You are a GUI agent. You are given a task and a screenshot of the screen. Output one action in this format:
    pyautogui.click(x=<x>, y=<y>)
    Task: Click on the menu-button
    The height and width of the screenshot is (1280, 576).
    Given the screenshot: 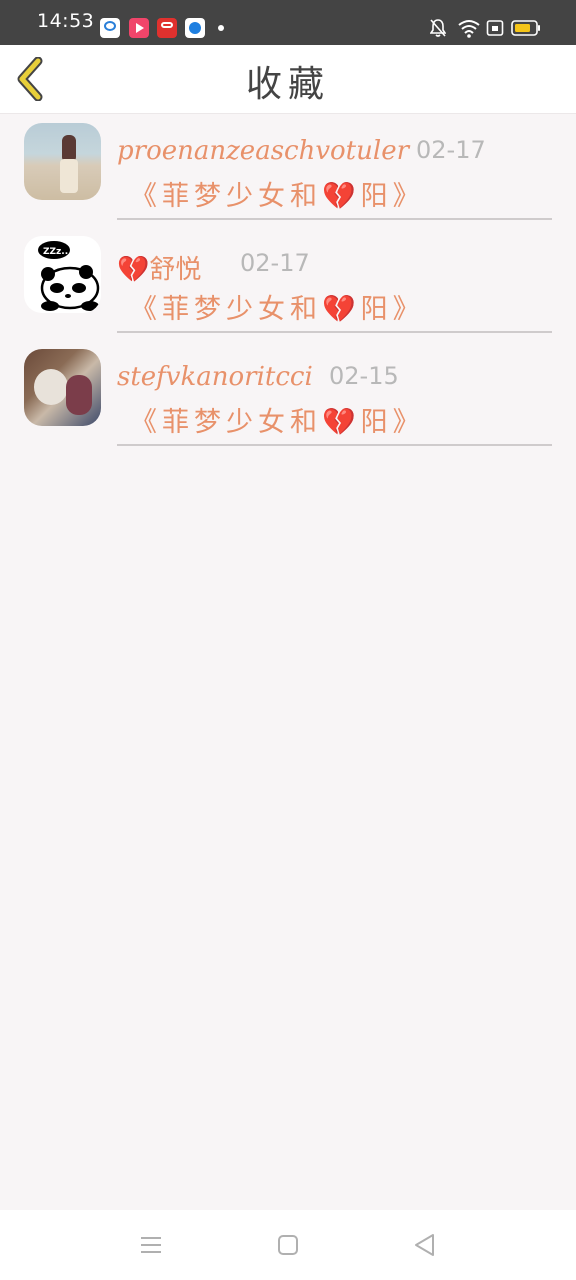 What is the action you would take?
    pyautogui.click(x=151, y=1245)
    